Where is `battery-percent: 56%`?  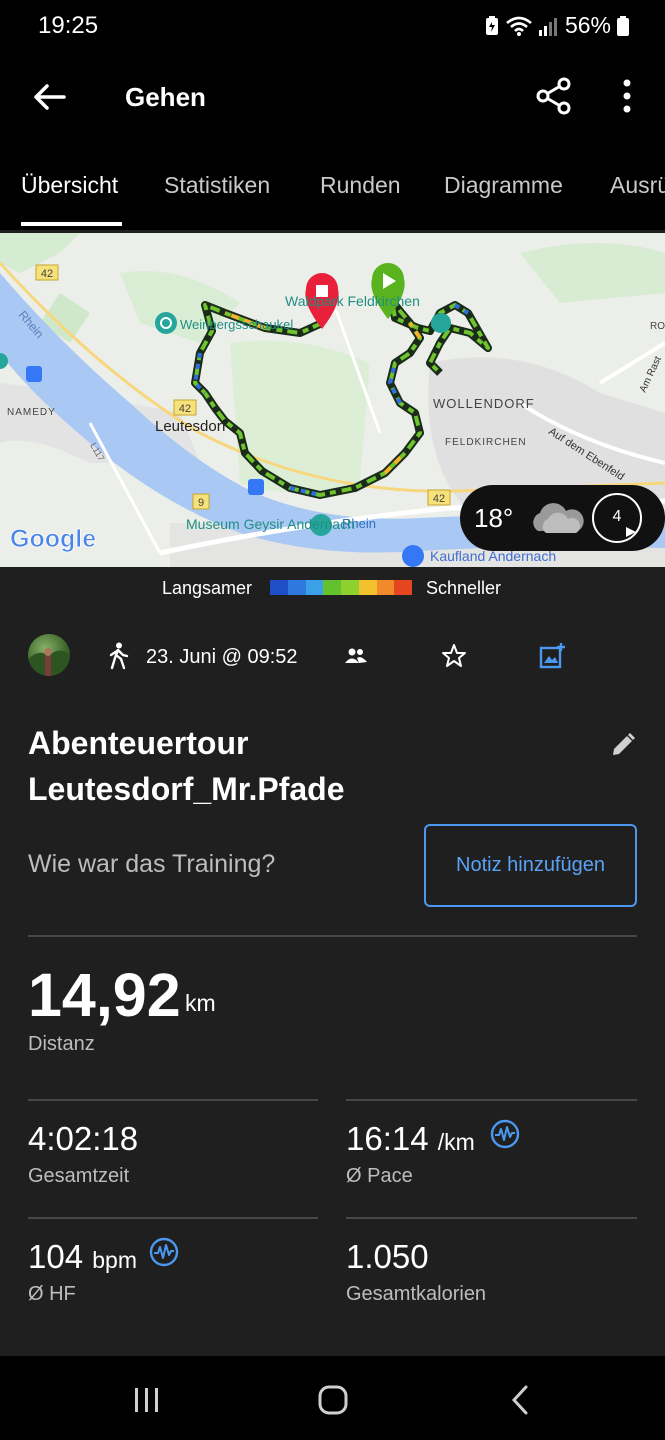
battery-percent: 56% is located at coordinates (587, 25).